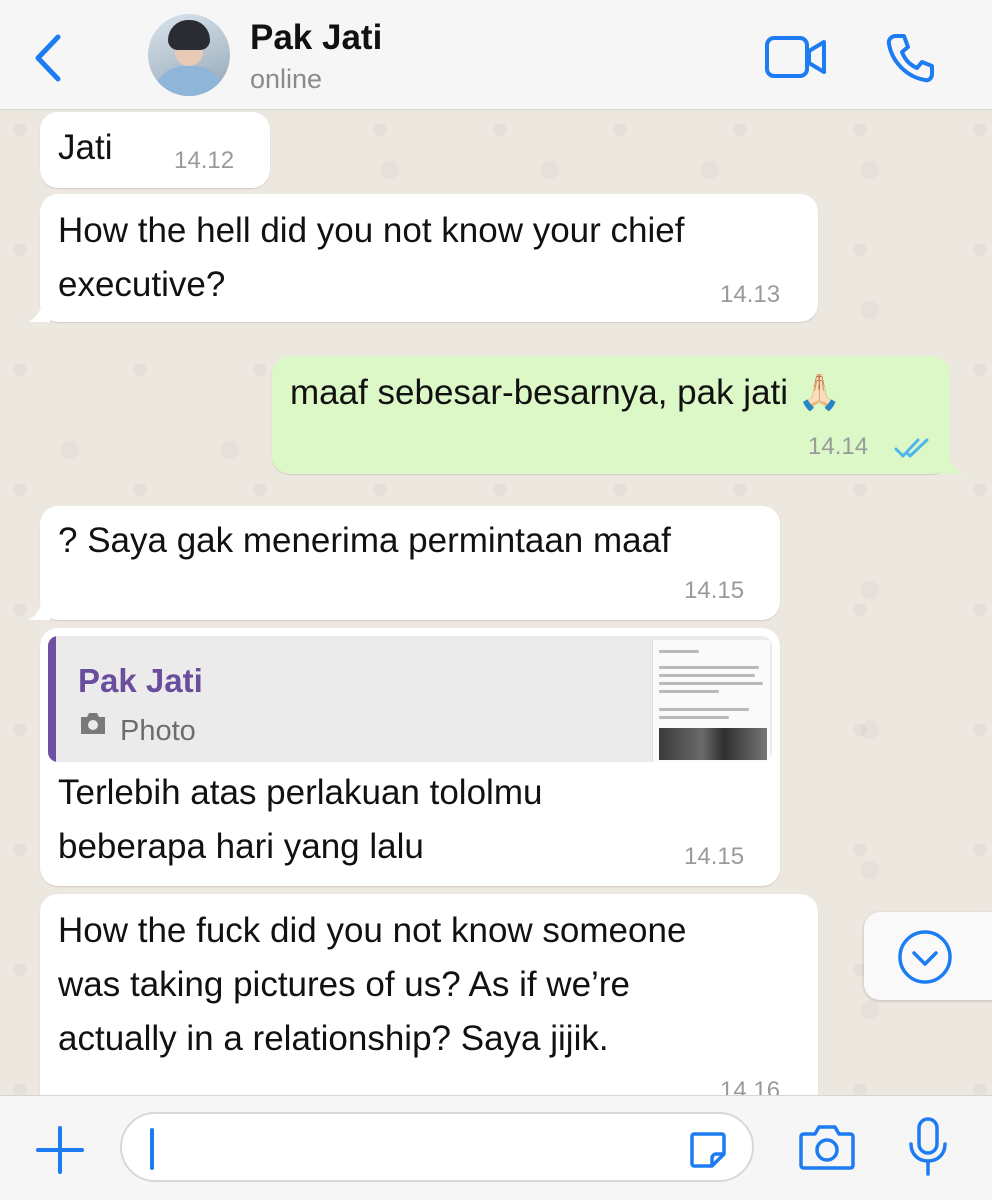 The image size is (992, 1200). What do you see at coordinates (204, 160) in the screenshot?
I see `message-time: 14.12` at bounding box center [204, 160].